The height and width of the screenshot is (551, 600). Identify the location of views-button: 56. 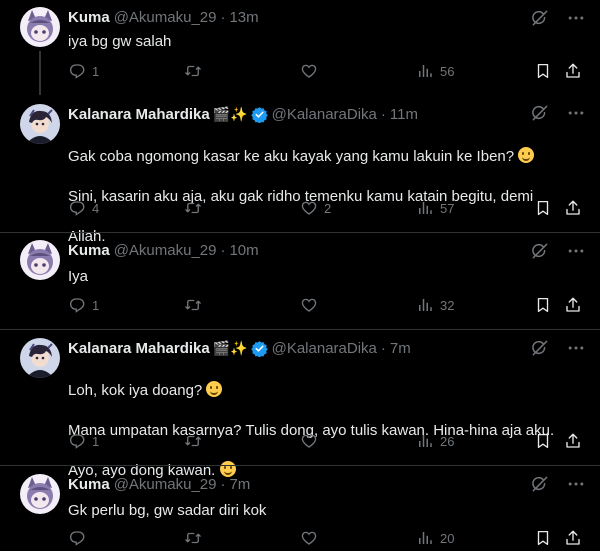
(475, 71).